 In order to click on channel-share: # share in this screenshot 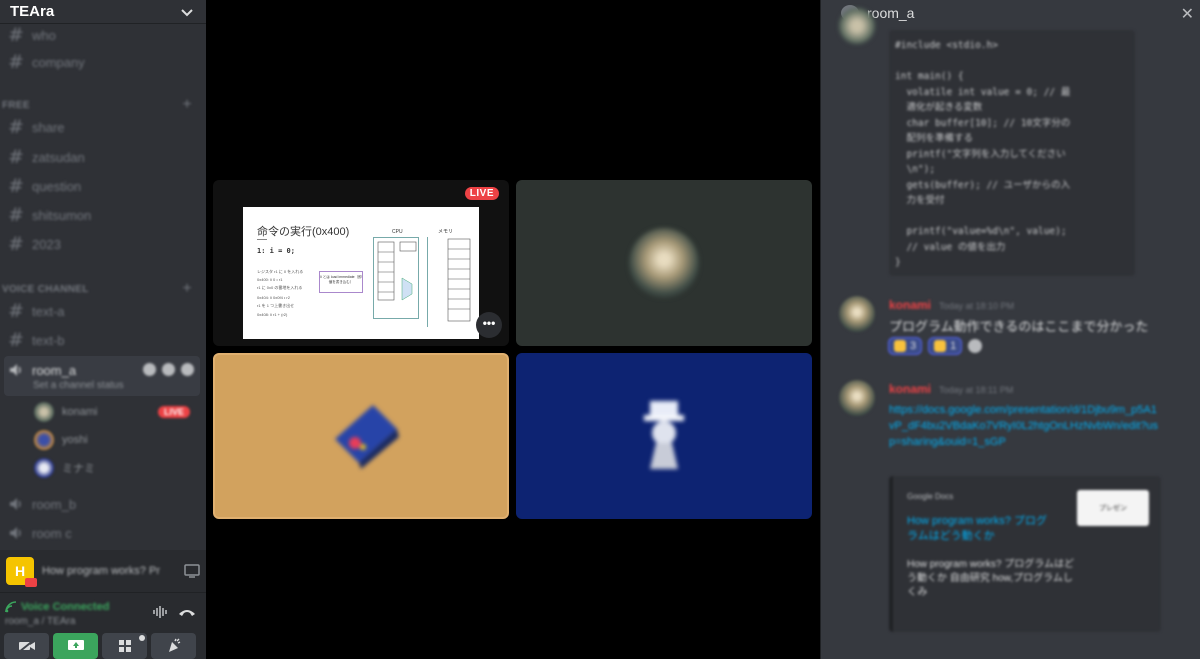, I will do `click(103, 127)`.